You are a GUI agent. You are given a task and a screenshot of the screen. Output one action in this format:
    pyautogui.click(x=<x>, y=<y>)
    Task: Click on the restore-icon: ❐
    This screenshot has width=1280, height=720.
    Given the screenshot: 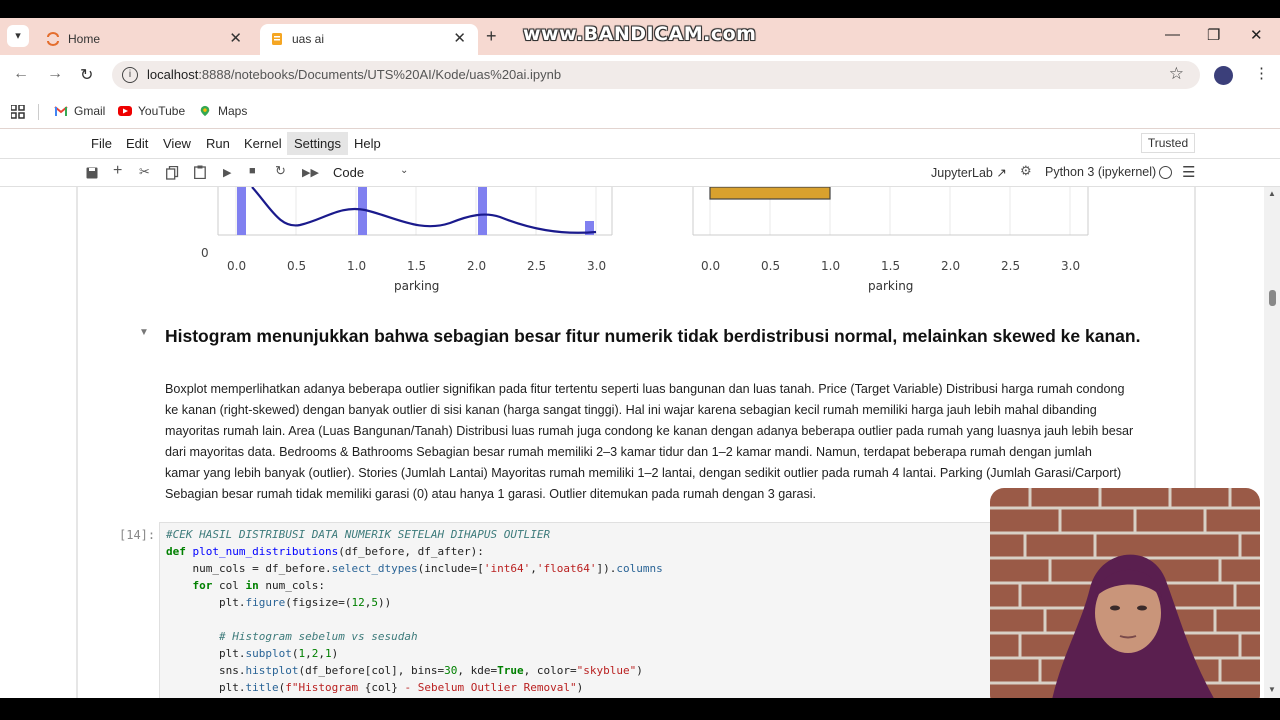 What is the action you would take?
    pyautogui.click(x=1213, y=35)
    